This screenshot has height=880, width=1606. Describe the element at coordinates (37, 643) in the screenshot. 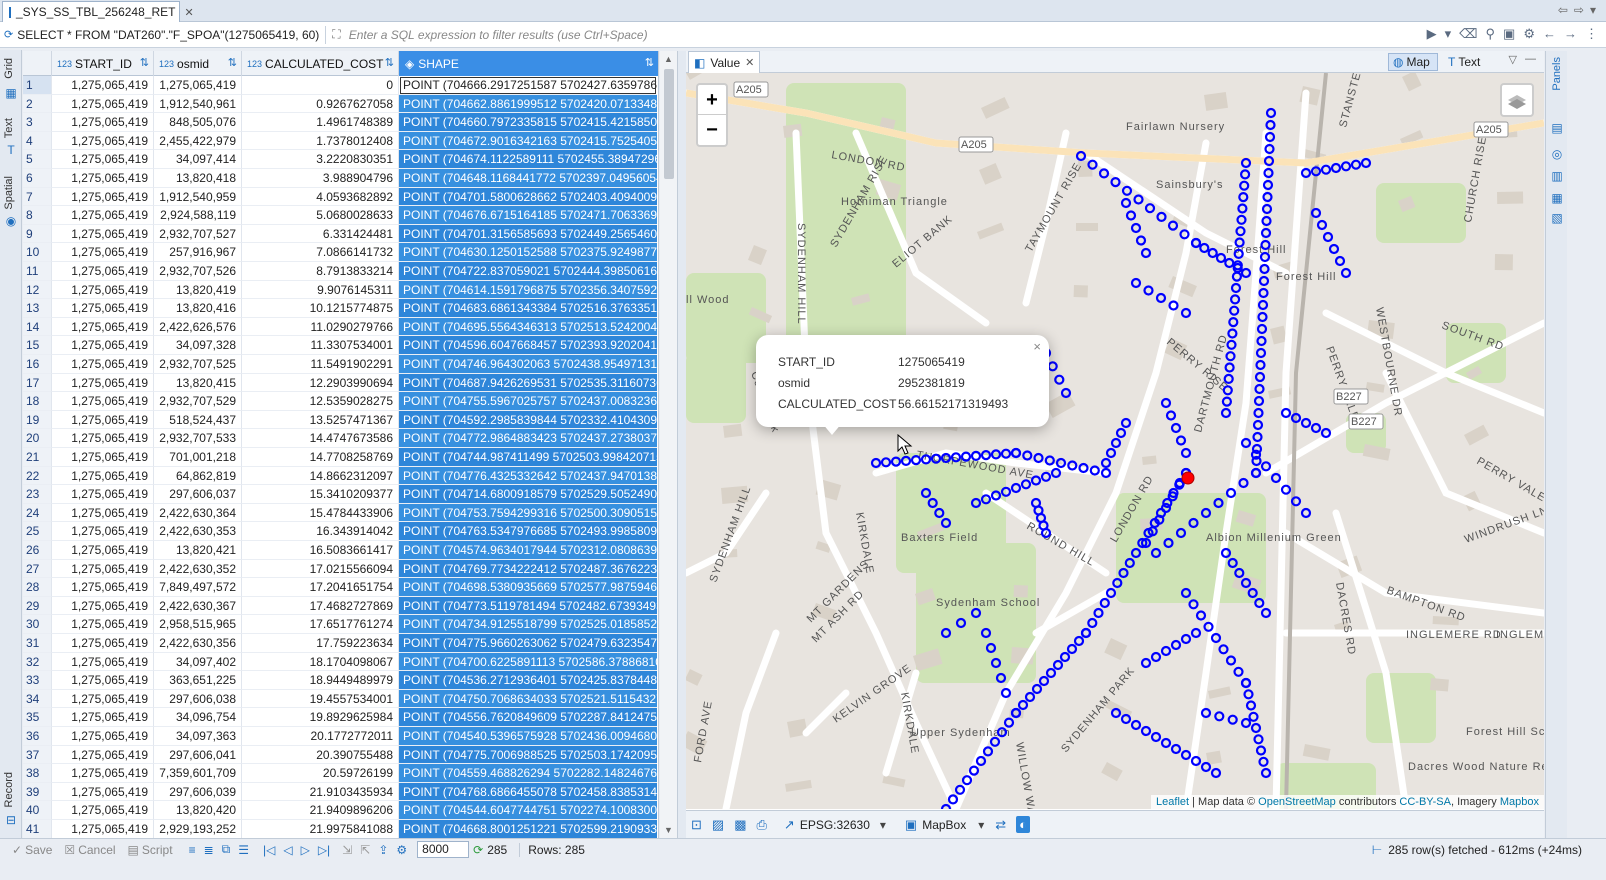

I see `row-number: 31` at that location.